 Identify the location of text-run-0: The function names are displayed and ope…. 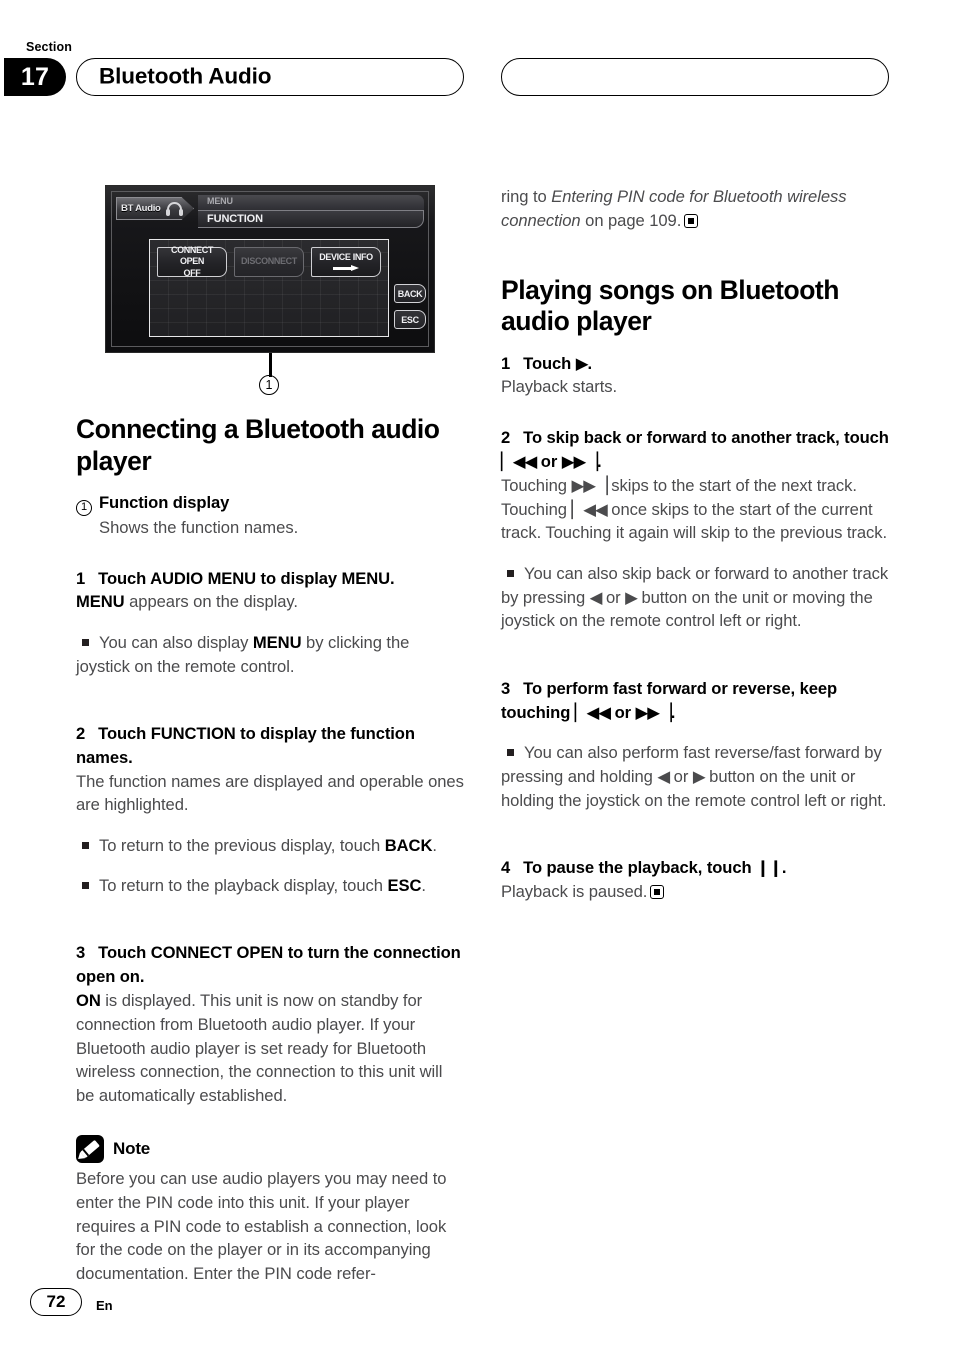
(270, 793).